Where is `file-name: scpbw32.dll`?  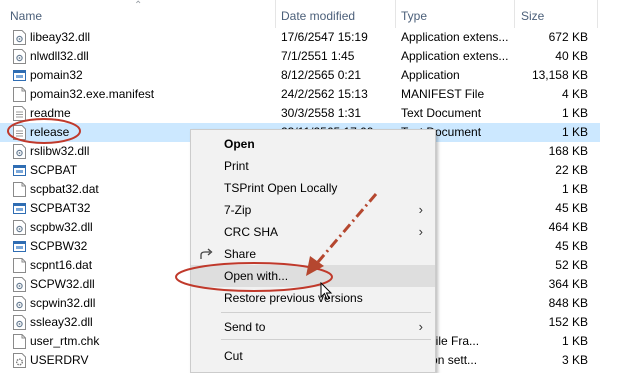
file-name: scpbw32.dll is located at coordinates (61, 227).